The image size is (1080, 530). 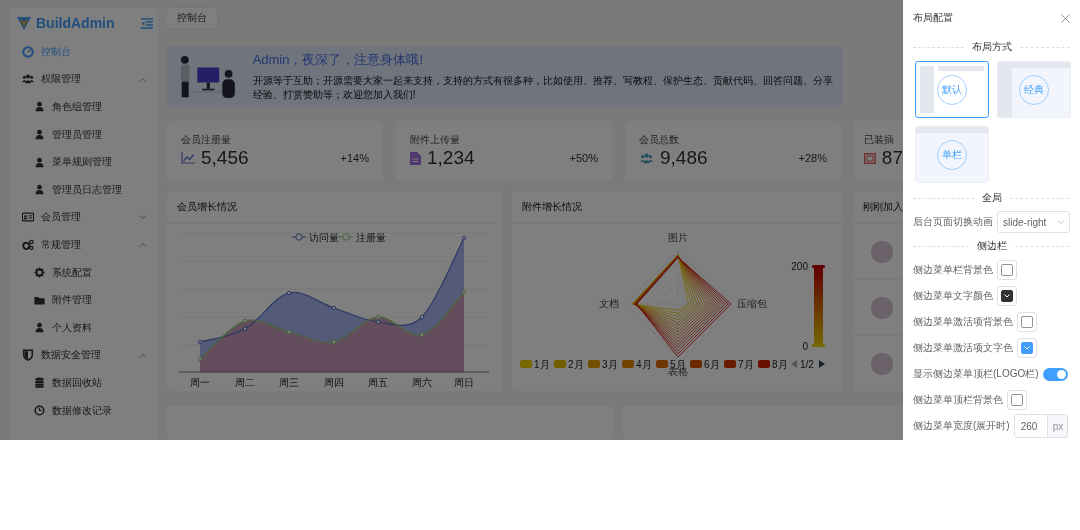 What do you see at coordinates (415, 158) in the screenshot?
I see `file-icon` at bounding box center [415, 158].